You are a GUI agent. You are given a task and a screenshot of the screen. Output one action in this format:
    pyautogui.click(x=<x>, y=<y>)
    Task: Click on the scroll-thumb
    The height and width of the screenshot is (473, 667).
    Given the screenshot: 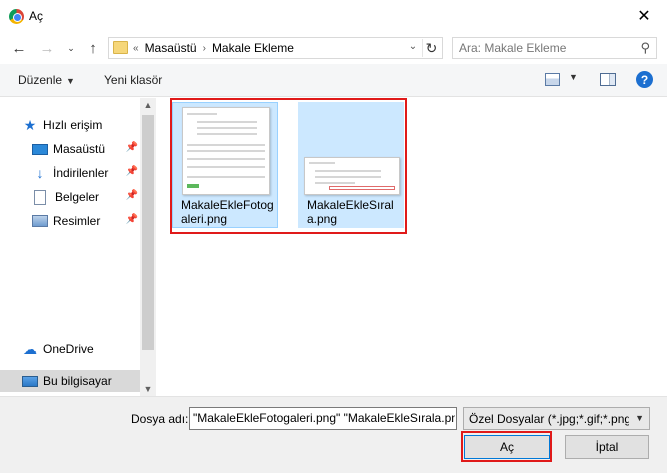 What is the action you would take?
    pyautogui.click(x=148, y=232)
    